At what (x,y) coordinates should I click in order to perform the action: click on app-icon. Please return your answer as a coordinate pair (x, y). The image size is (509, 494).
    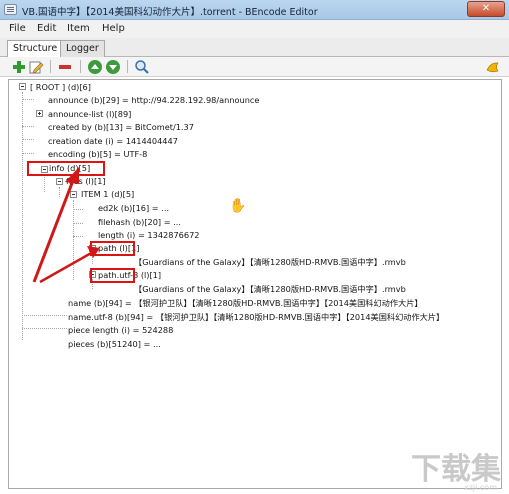
    Looking at the image, I should click on (10, 9).